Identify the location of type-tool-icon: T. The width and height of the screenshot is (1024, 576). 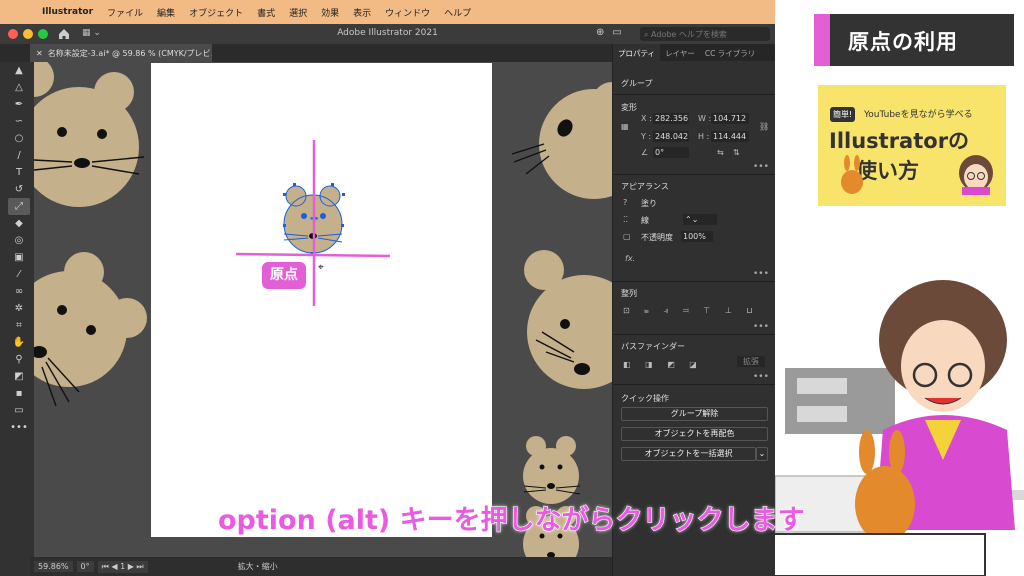
(19, 172).